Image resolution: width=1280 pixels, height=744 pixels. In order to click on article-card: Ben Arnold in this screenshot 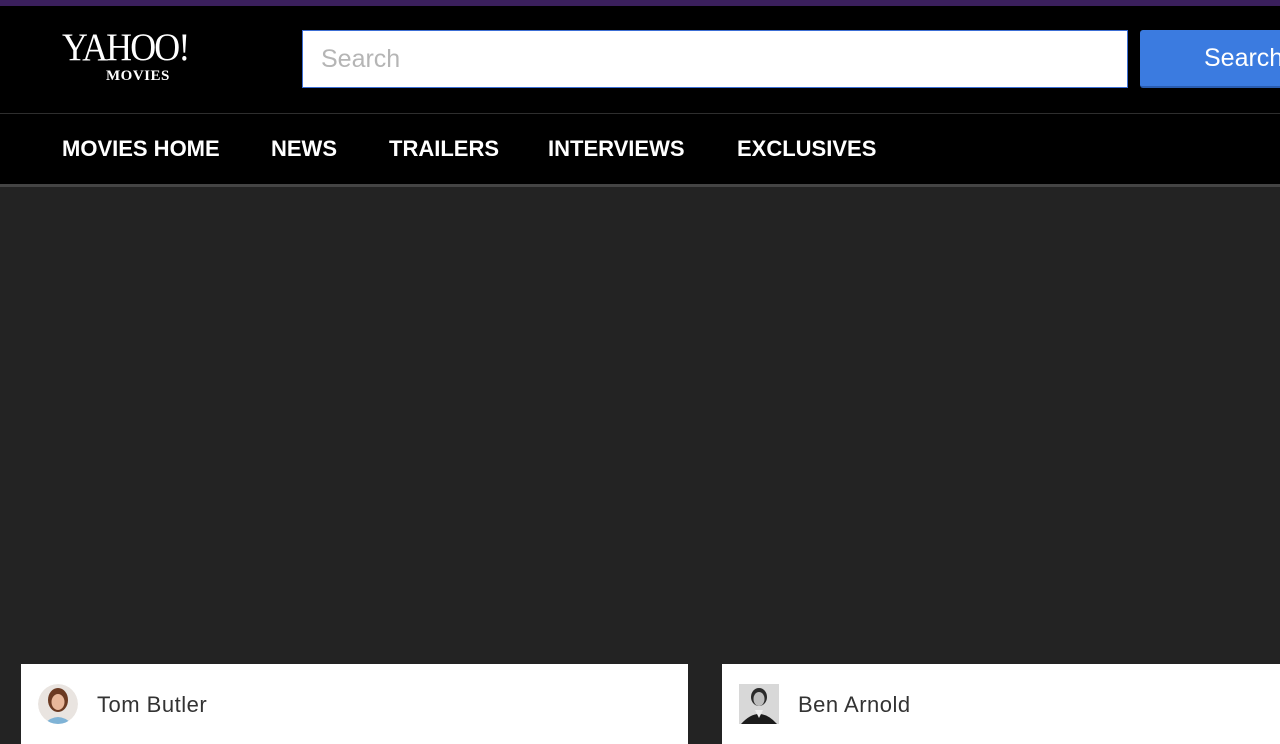, I will do `click(1001, 704)`.